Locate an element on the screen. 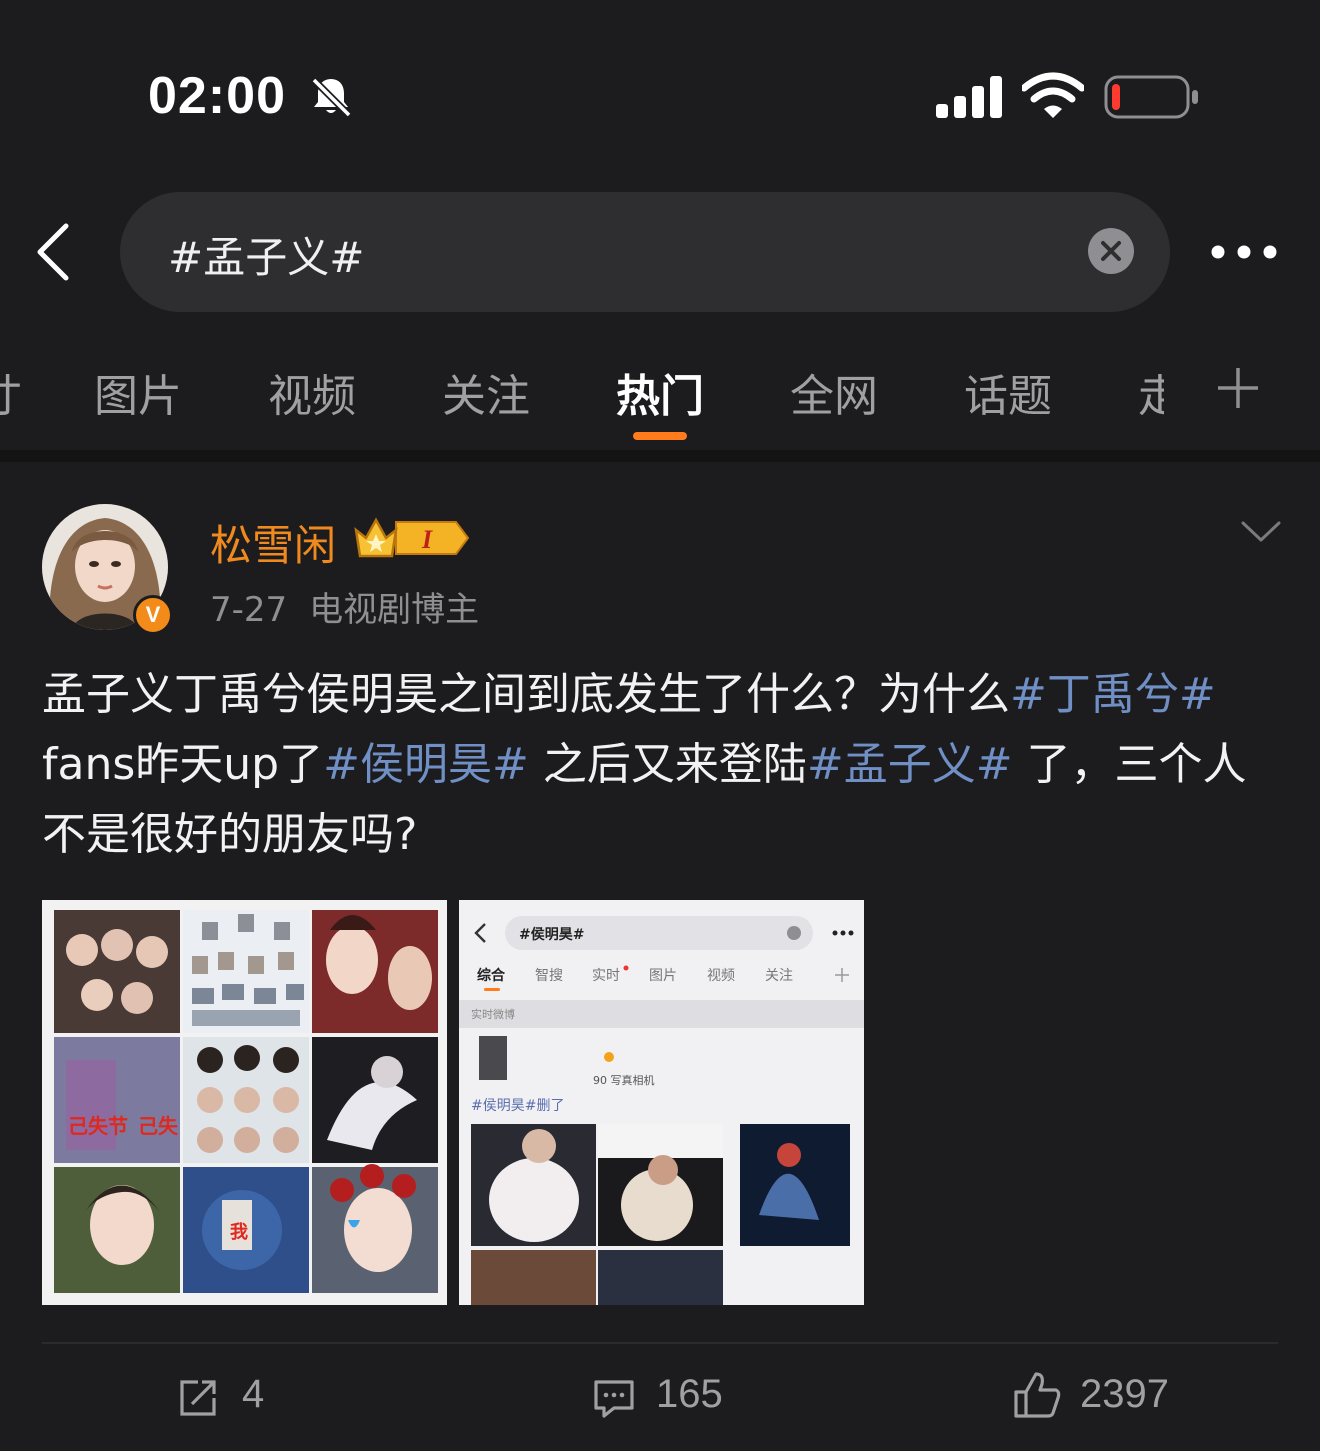 The width and height of the screenshot is (1320, 1451). post-text-segment: 之后又来登陆 is located at coordinates (667, 764).